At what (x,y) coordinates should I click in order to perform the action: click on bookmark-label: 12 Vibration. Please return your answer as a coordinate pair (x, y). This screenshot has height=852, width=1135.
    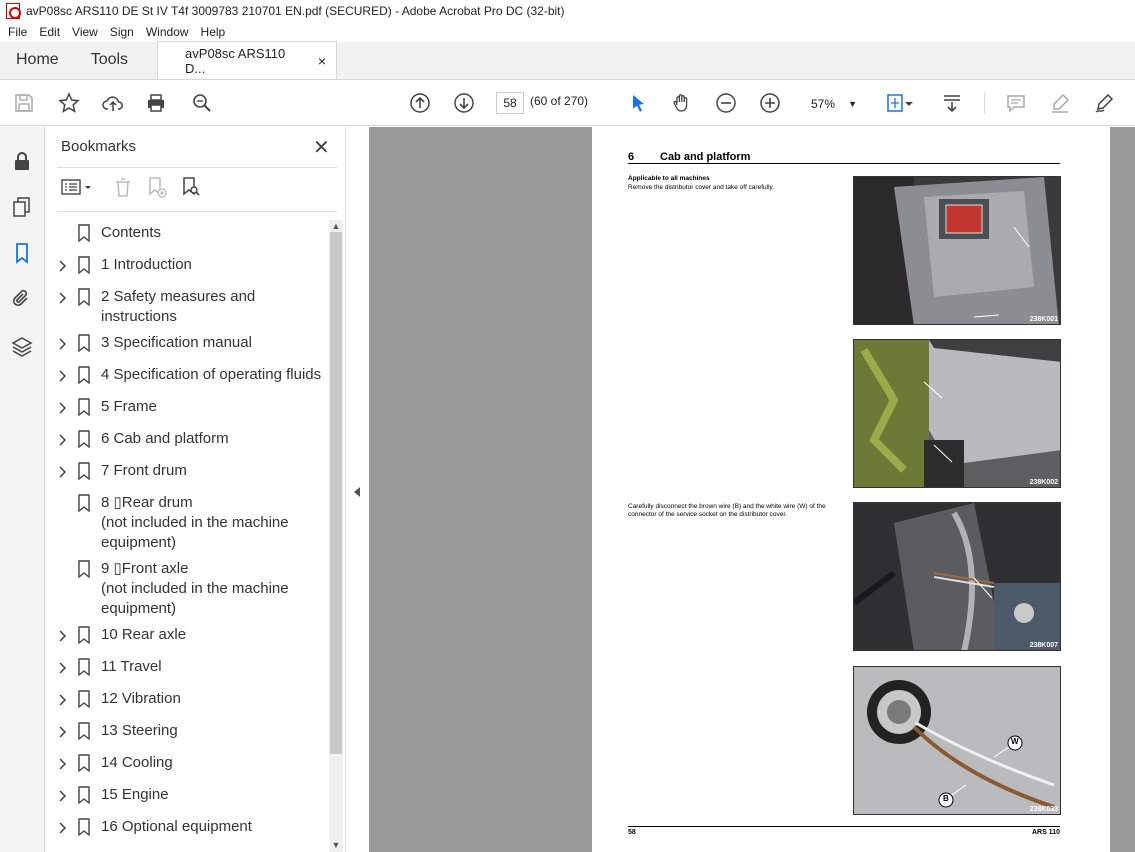
    Looking at the image, I should click on (141, 698).